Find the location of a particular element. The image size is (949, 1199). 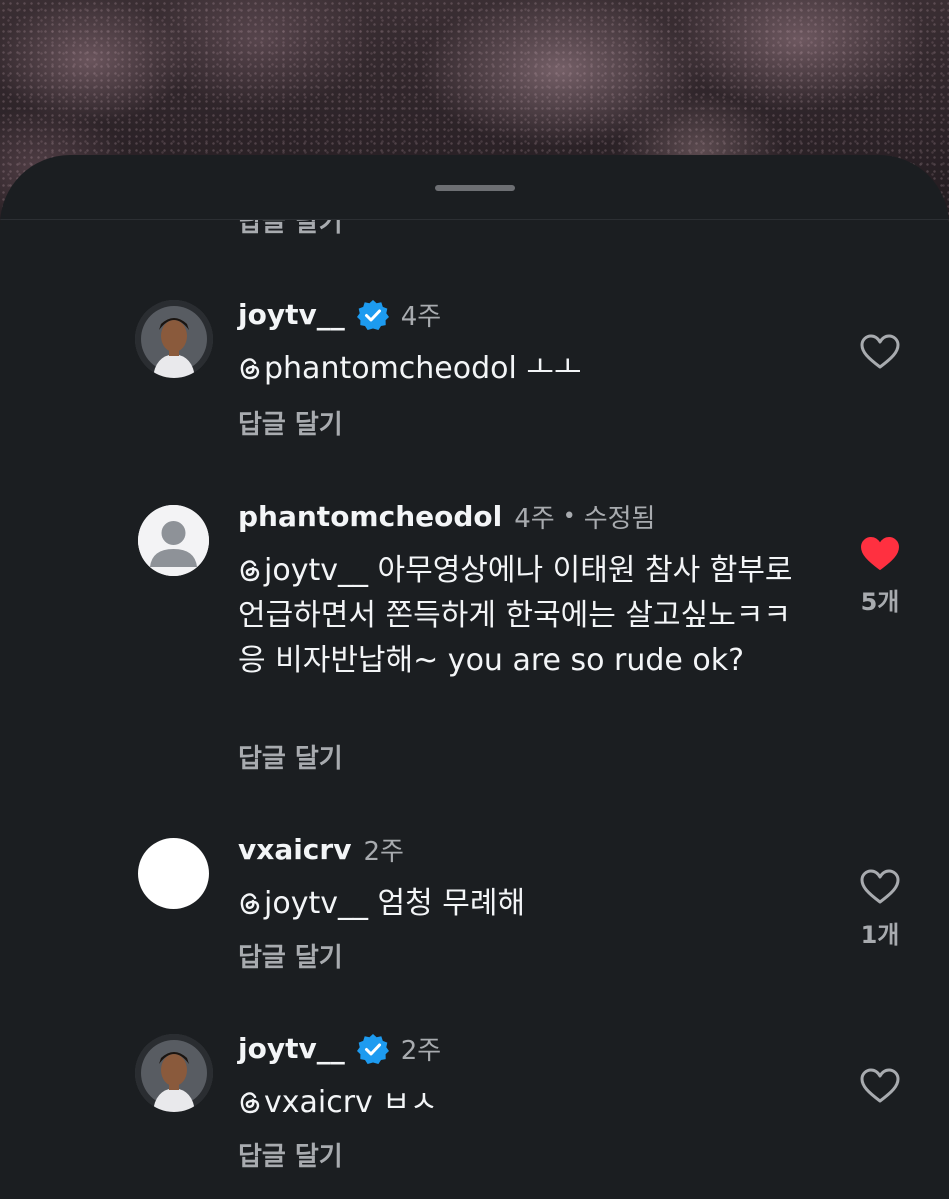

comment-header: vxaicrv 2주 is located at coordinates (321, 849).